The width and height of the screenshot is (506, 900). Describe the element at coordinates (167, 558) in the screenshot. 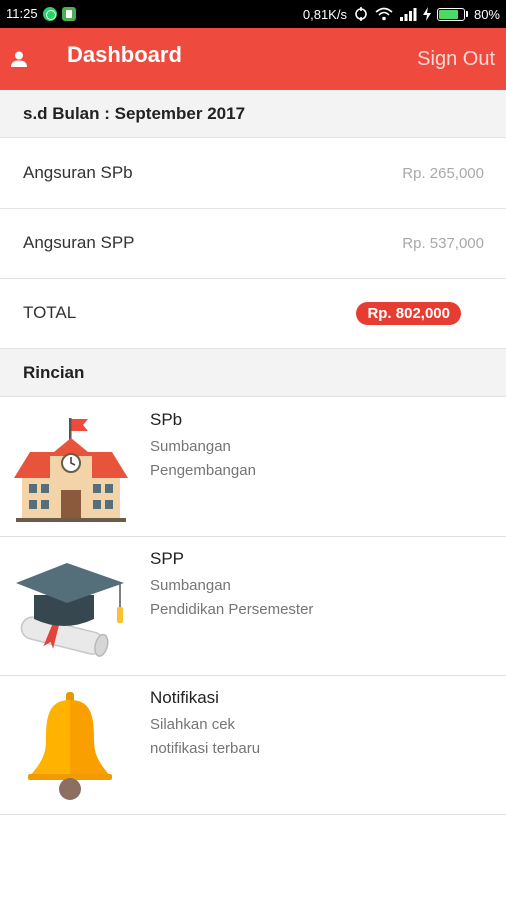

I see `detail-item-title: SPP` at that location.